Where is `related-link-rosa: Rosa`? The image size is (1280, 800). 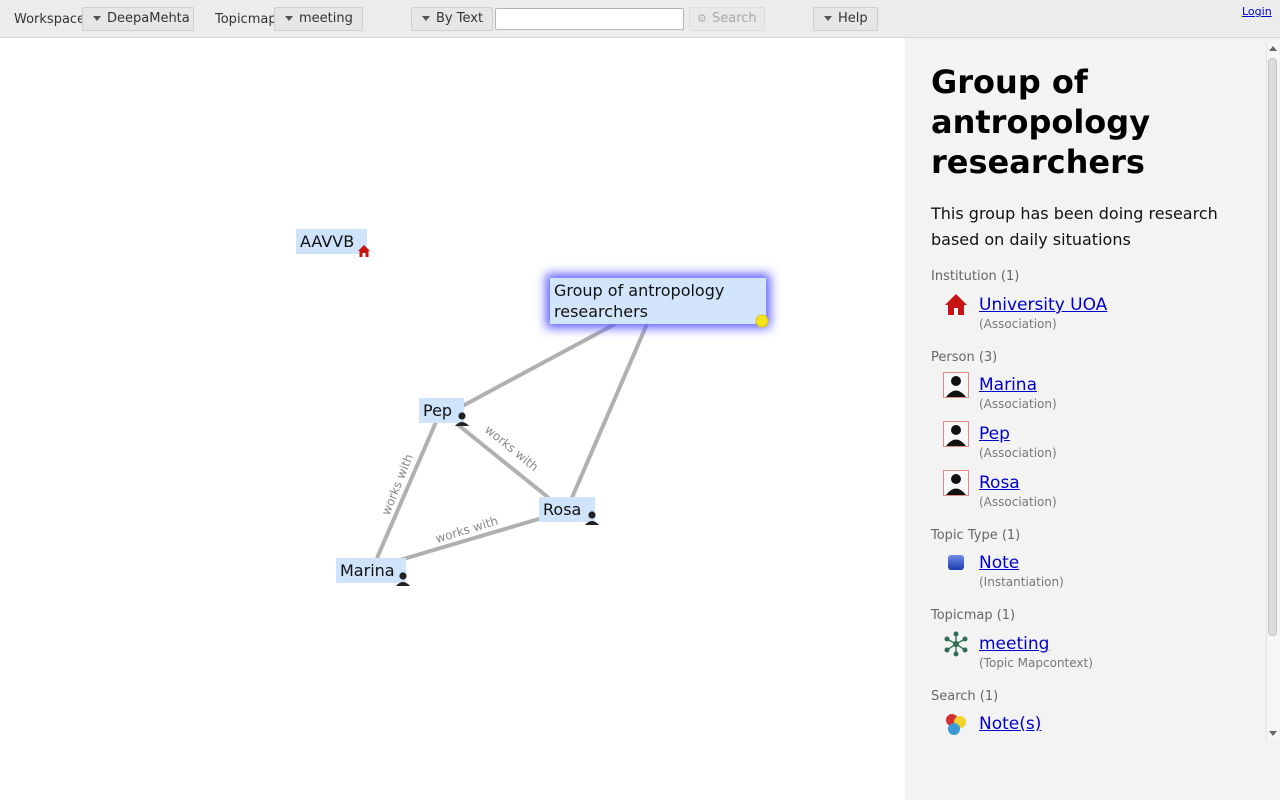
related-link-rosa: Rosa is located at coordinates (999, 483).